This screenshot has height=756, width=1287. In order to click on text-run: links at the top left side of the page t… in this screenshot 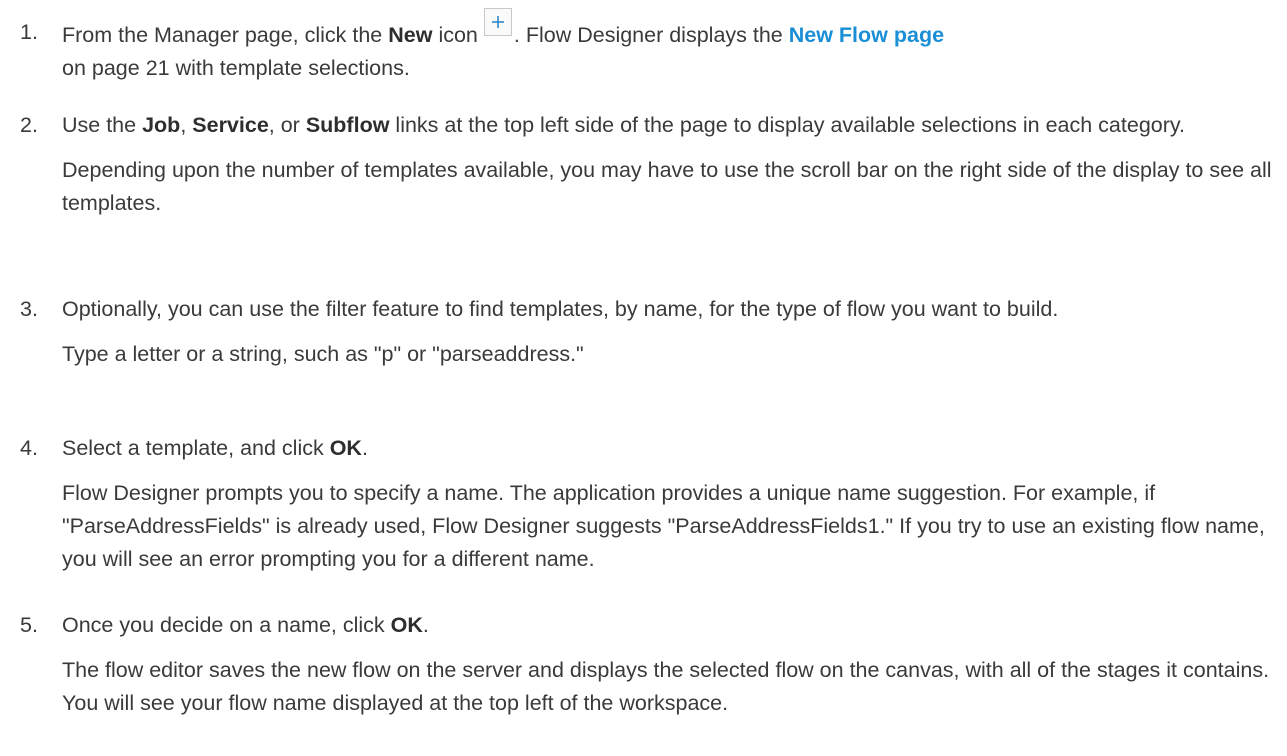, I will do `click(787, 125)`.